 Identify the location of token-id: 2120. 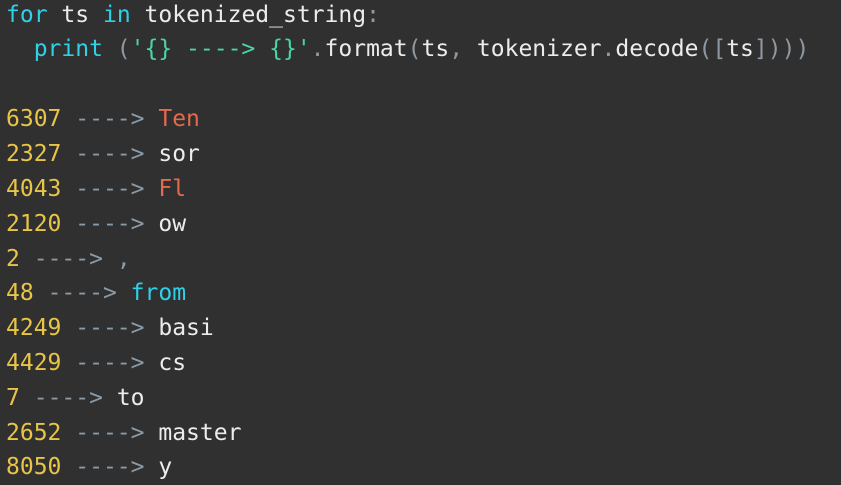
(34, 224).